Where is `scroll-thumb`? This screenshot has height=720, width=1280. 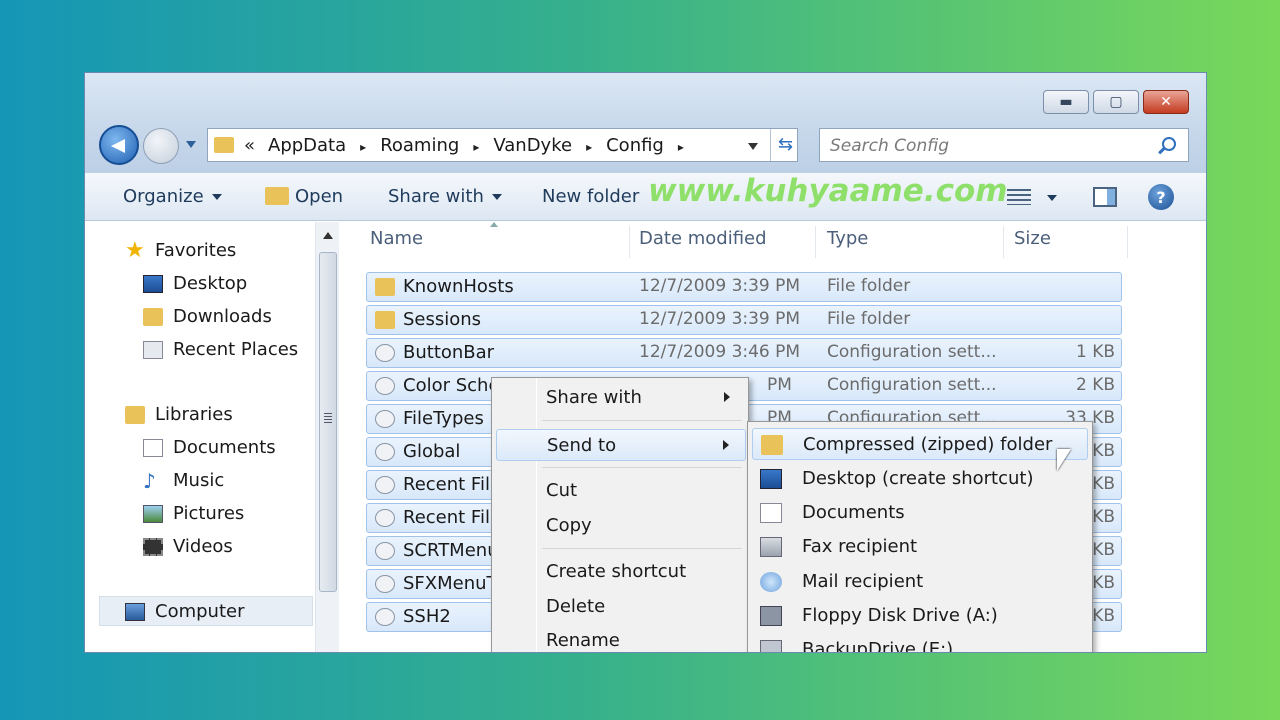 scroll-thumb is located at coordinates (328, 422).